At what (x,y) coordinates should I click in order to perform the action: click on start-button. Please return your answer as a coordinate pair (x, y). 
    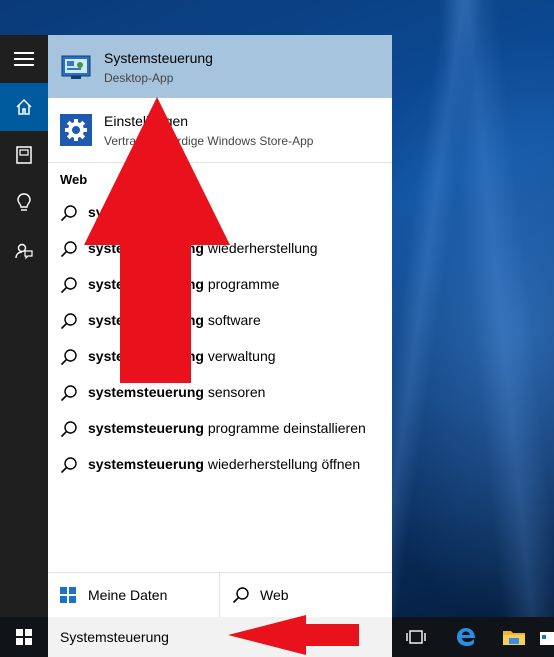
    Looking at the image, I should click on (24, 637).